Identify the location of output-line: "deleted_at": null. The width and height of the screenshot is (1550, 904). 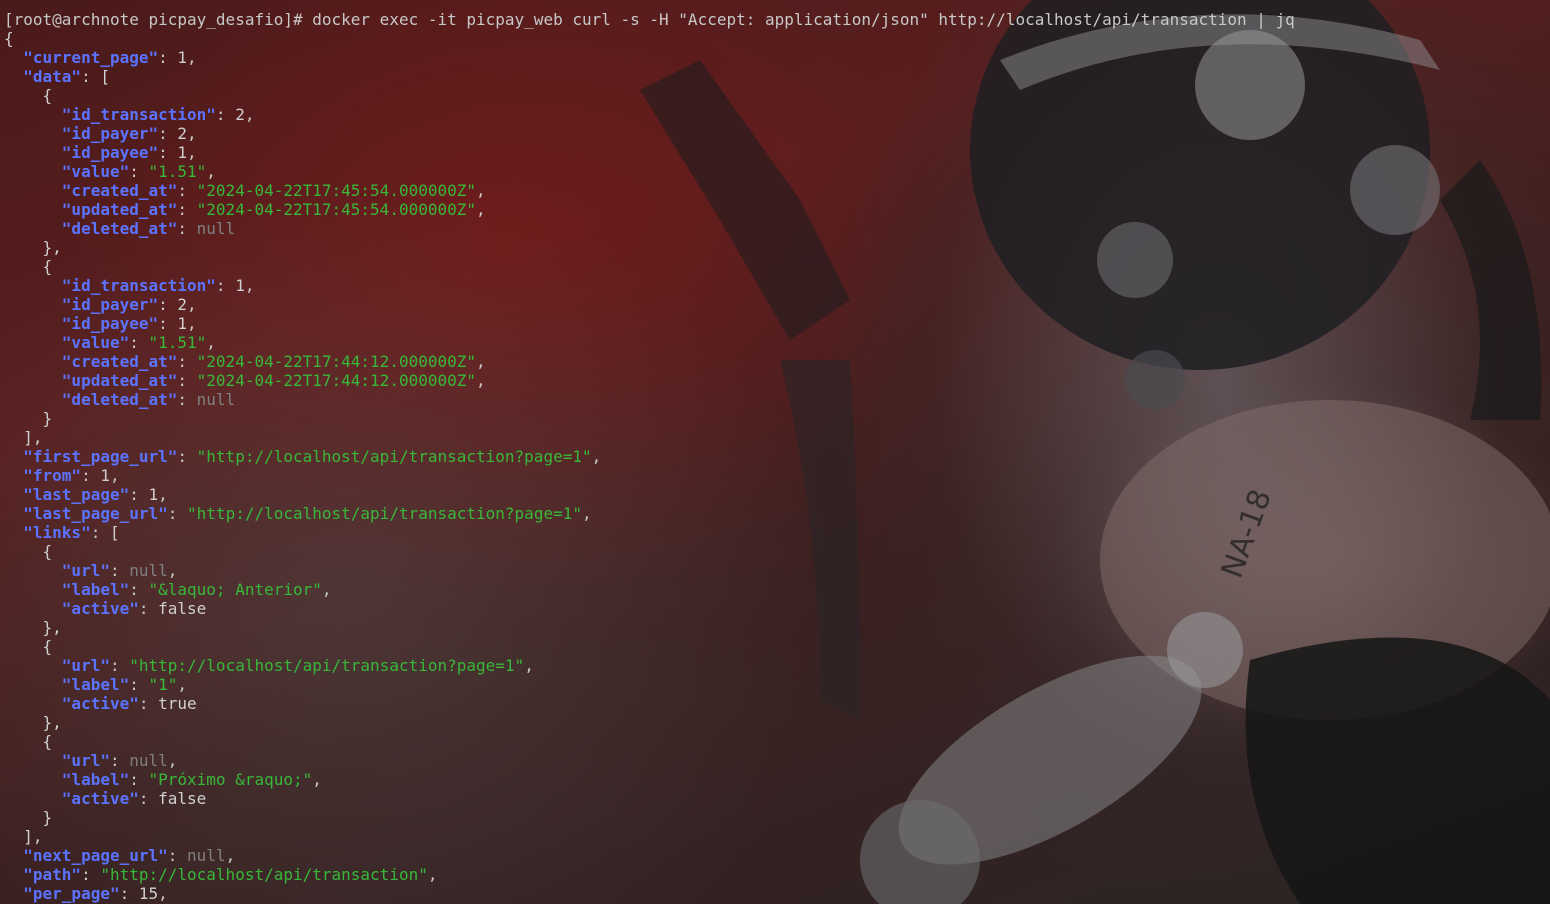
(148, 399).